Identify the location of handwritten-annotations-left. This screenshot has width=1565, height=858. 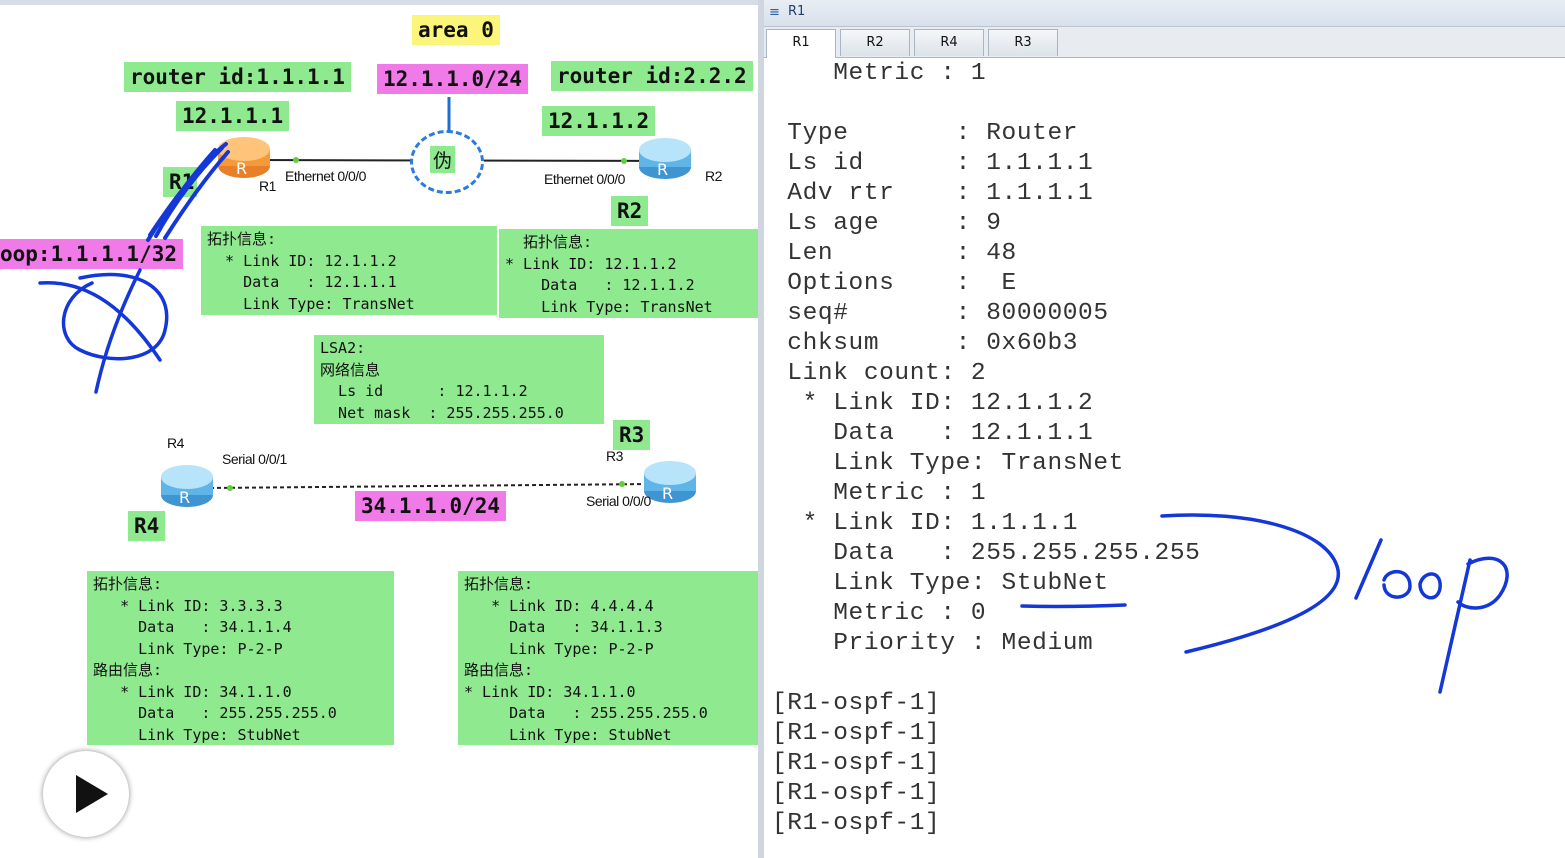
(134, 268).